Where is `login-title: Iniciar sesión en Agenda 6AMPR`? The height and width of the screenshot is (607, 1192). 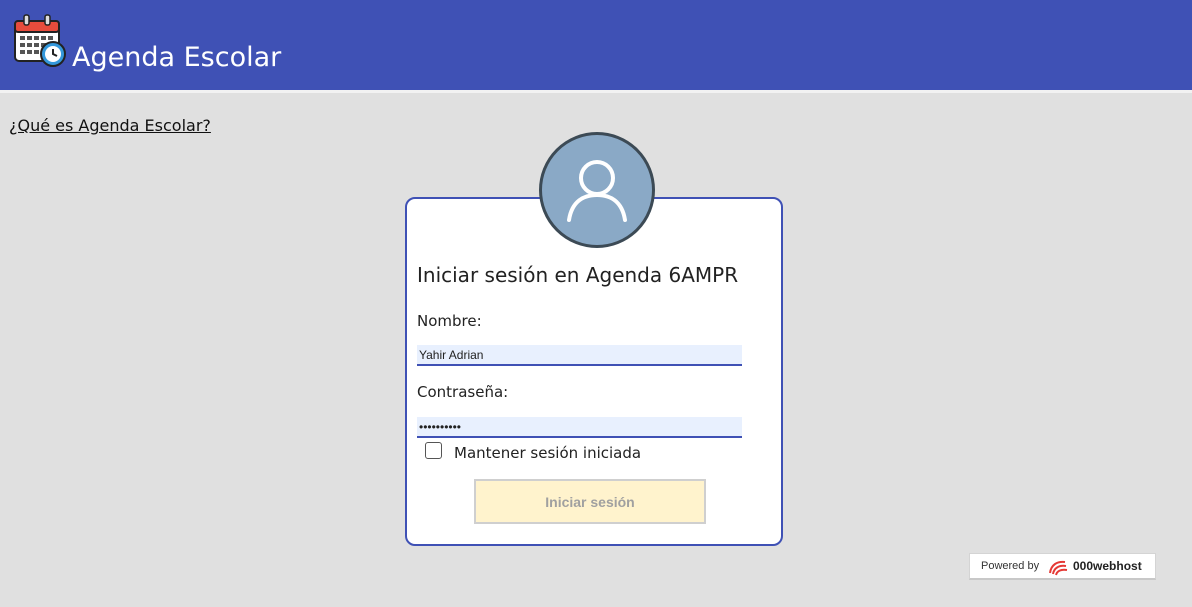
login-title: Iniciar sesión en Agenda 6AMPR is located at coordinates (578, 275).